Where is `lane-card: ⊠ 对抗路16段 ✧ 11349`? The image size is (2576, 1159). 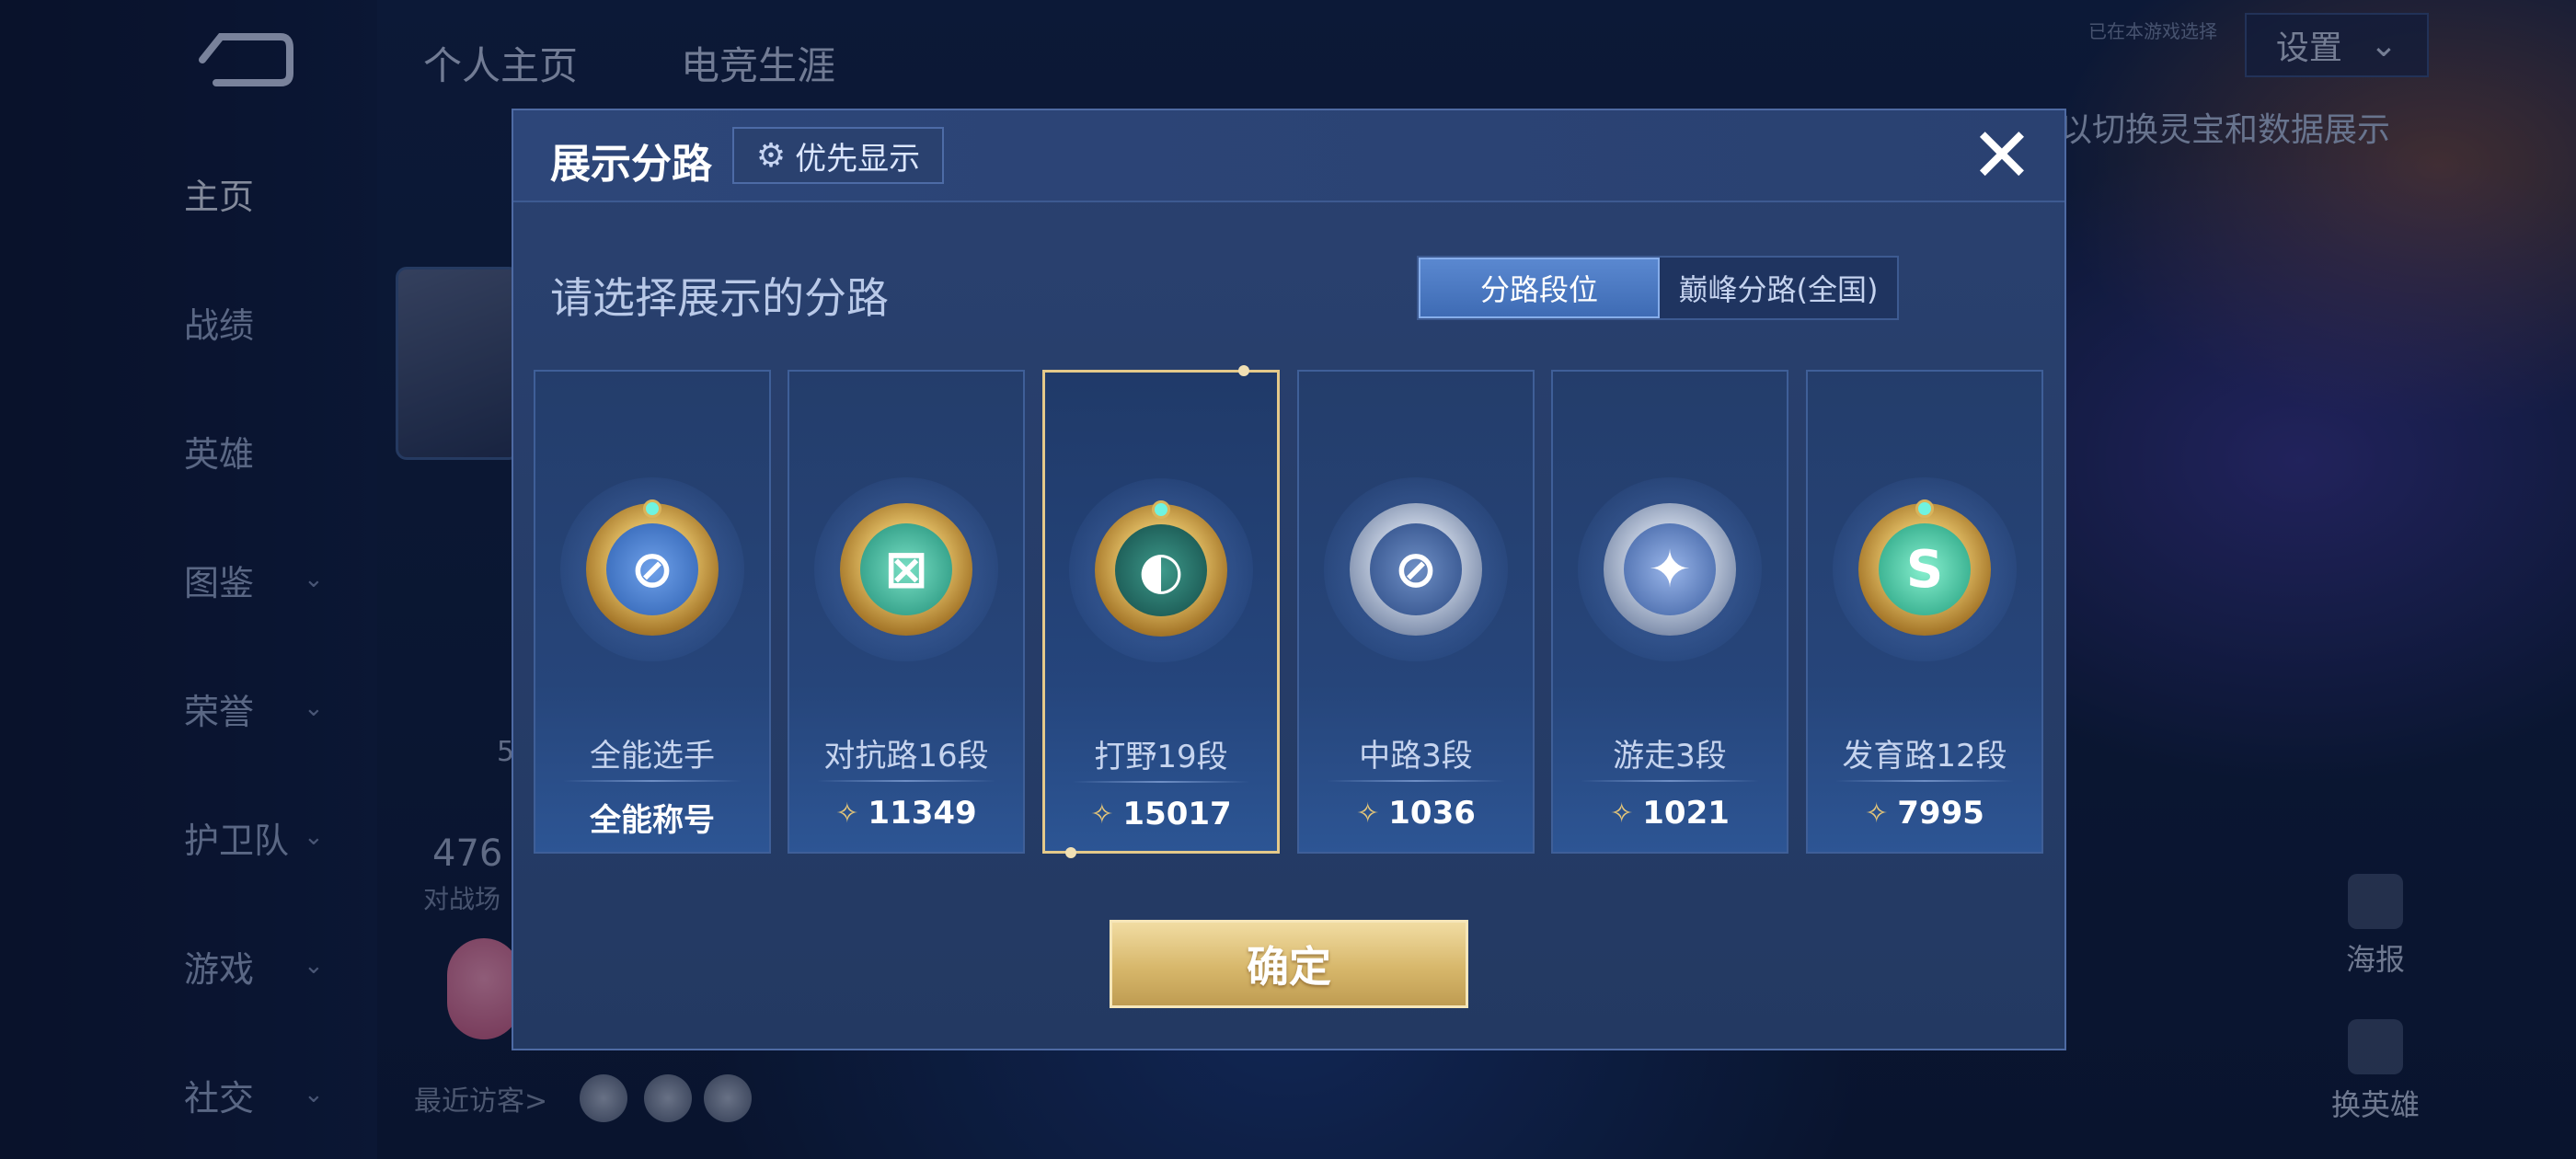 lane-card: ⊠ 对抗路16段 ✧ 11349 is located at coordinates (906, 612).